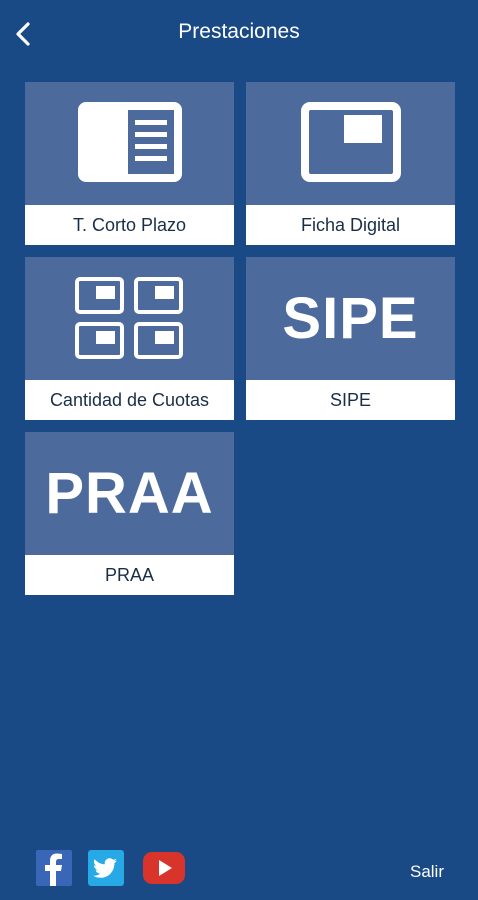 The width and height of the screenshot is (478, 900). I want to click on grid-of-cards-icon, so click(129, 318).